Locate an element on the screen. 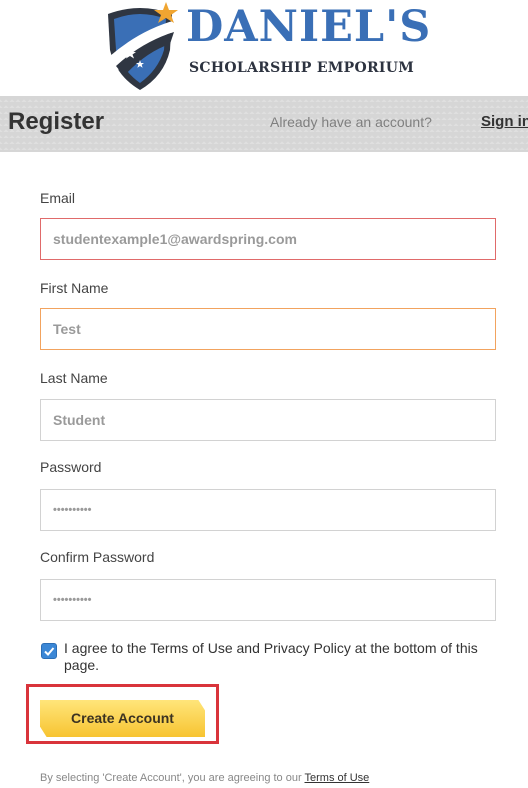 The height and width of the screenshot is (788, 528). last-name-field: Student is located at coordinates (268, 420).